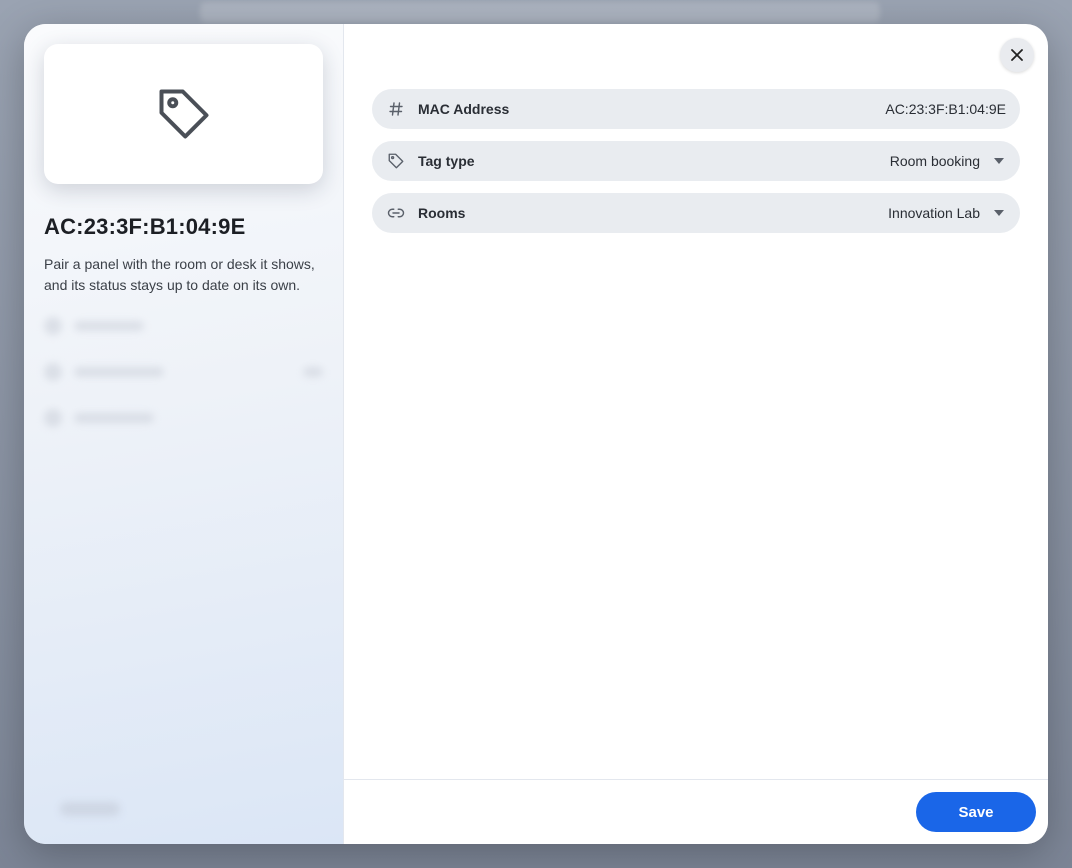  I want to click on close-icon, so click(1017, 55).